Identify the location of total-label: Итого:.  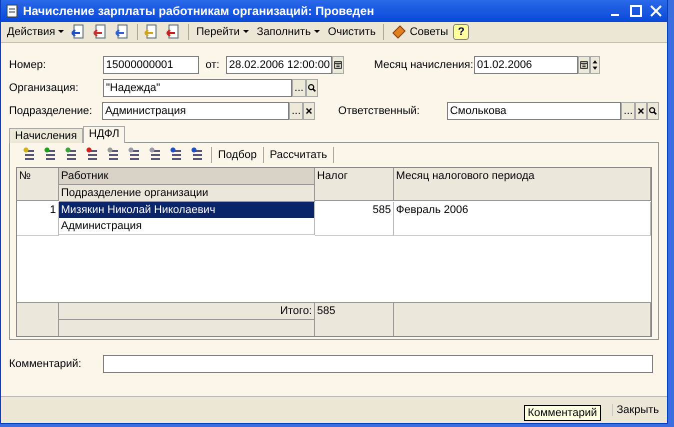
(187, 310).